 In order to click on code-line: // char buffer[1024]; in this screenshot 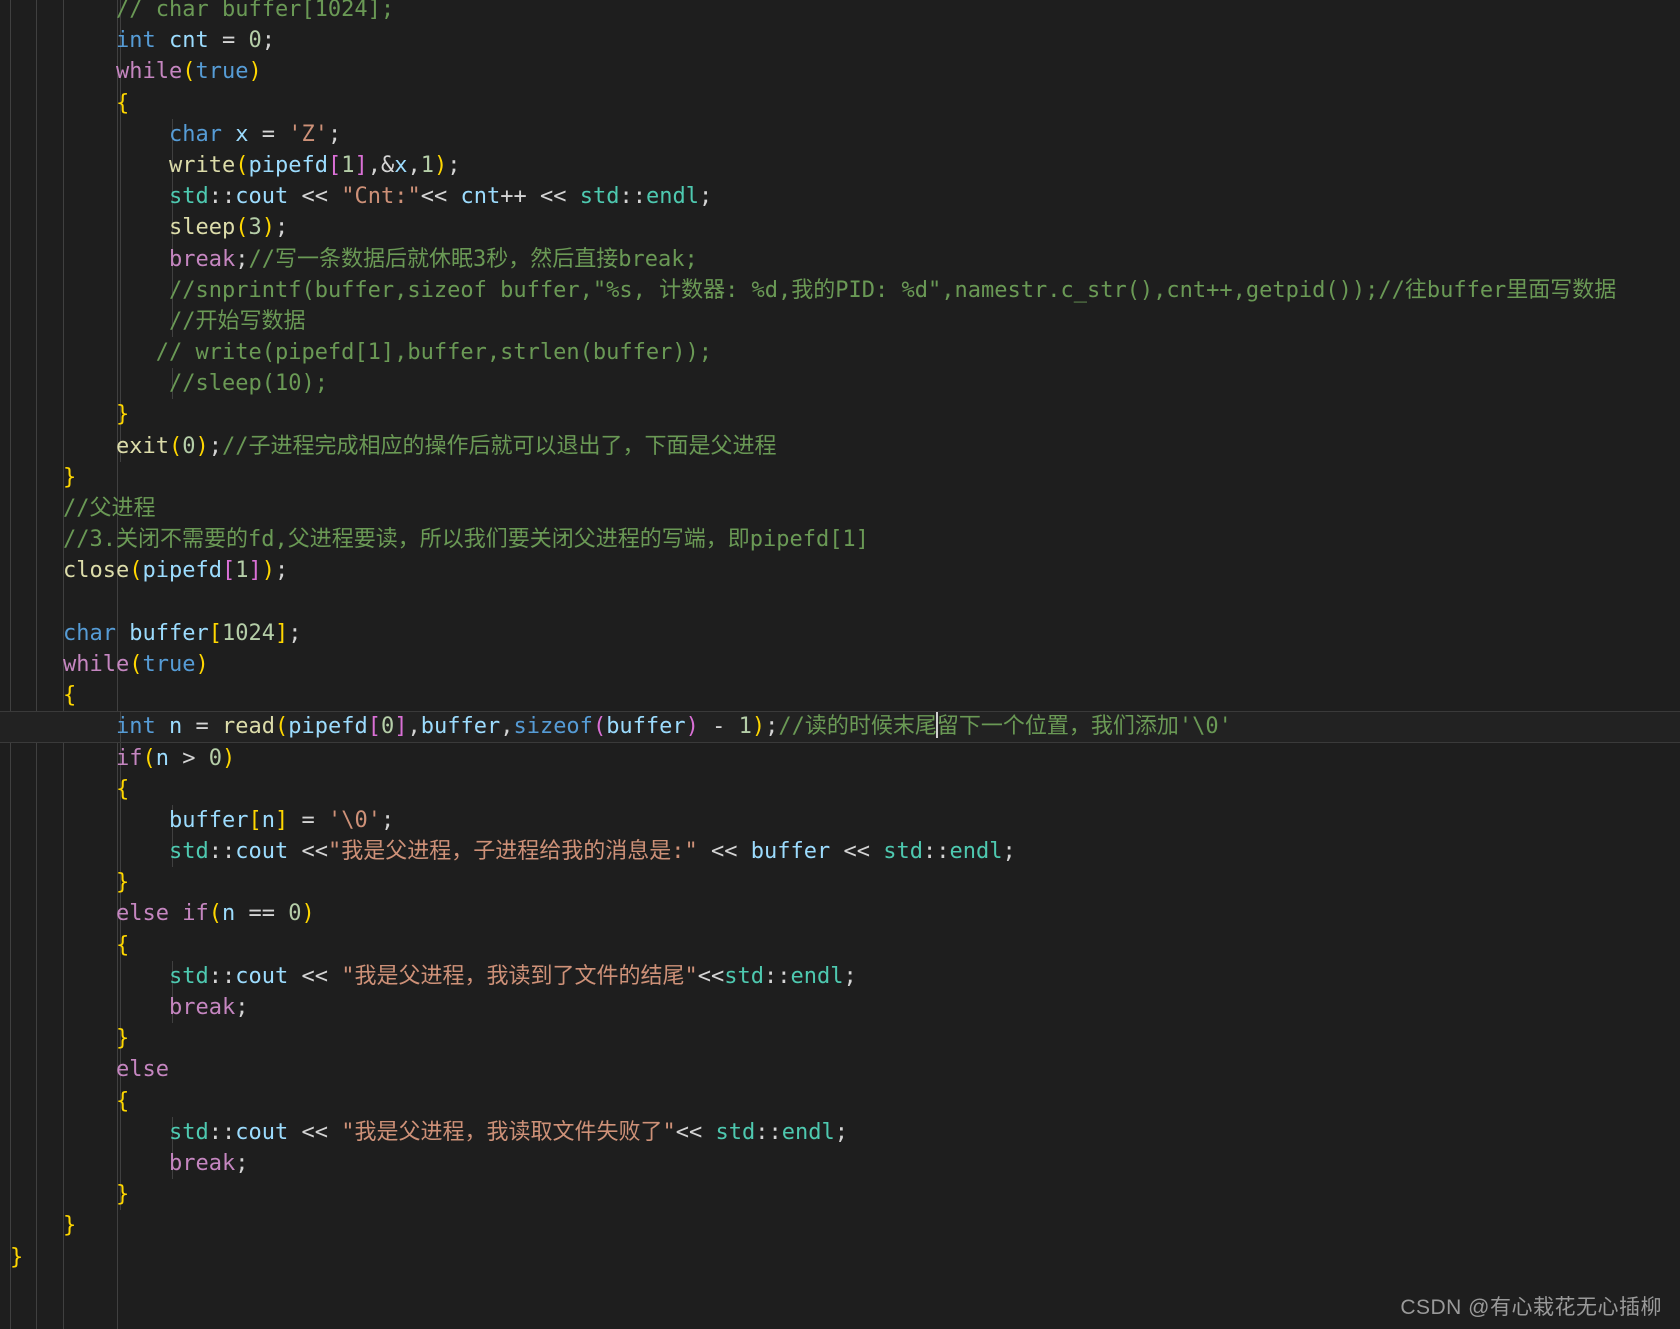, I will do `click(840, 13)`.